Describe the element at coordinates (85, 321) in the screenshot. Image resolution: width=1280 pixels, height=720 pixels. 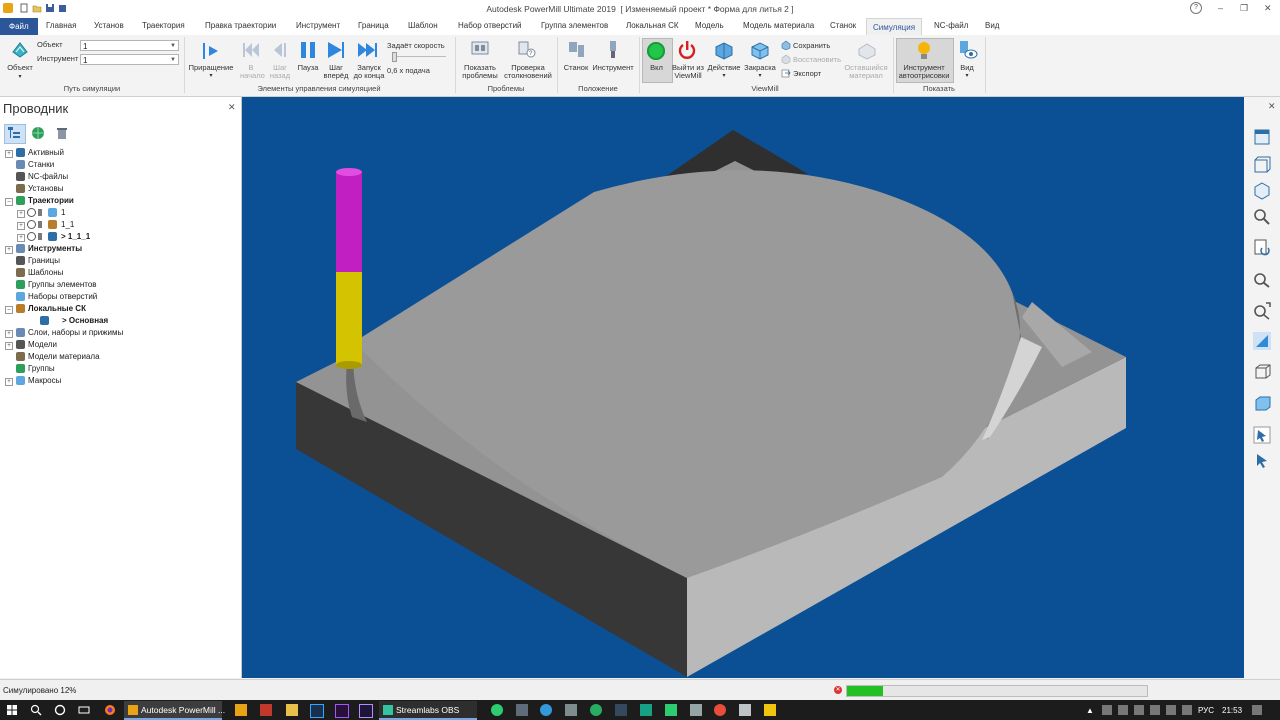
I see `tree-item: > Основная` at that location.